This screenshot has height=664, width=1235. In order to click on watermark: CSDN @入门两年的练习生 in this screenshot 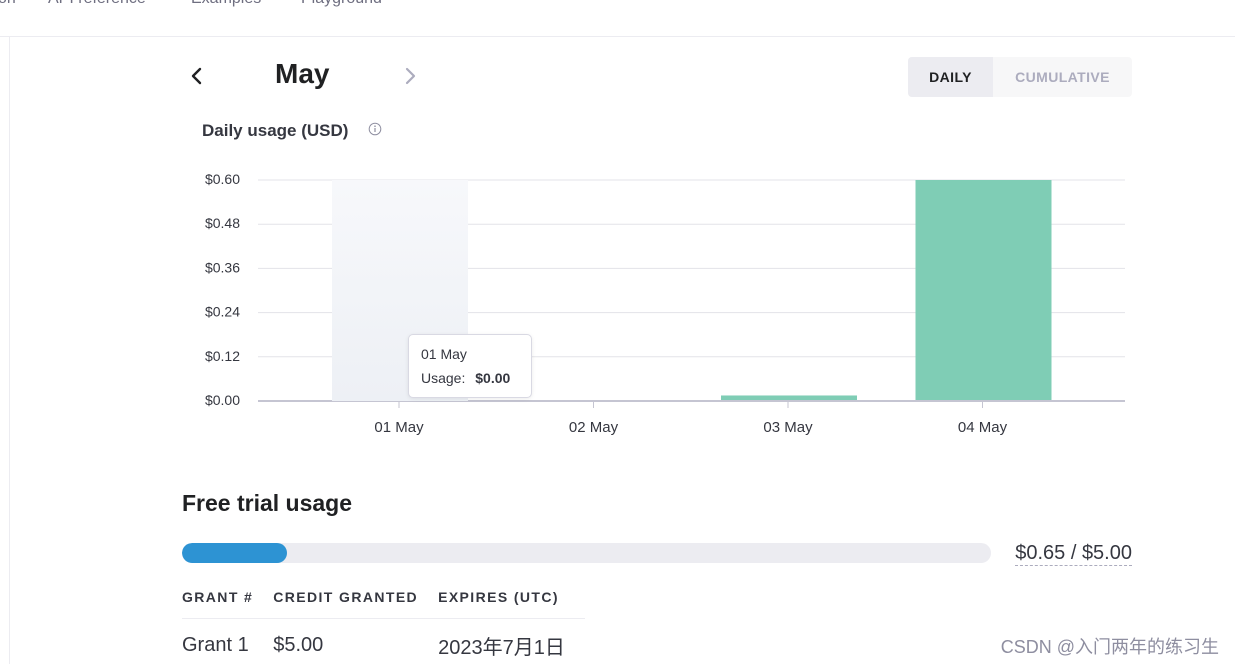, I will do `click(1109, 647)`.